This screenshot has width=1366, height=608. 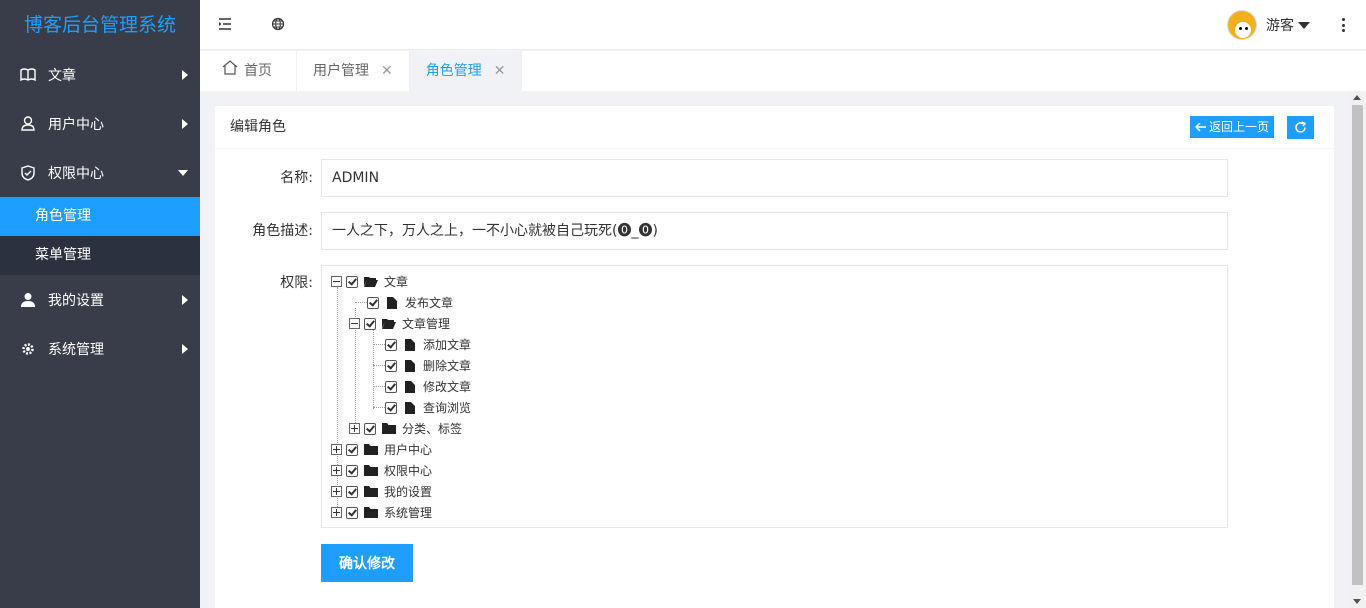 I want to click on sidebar-item-label: 用户中心, so click(x=76, y=124).